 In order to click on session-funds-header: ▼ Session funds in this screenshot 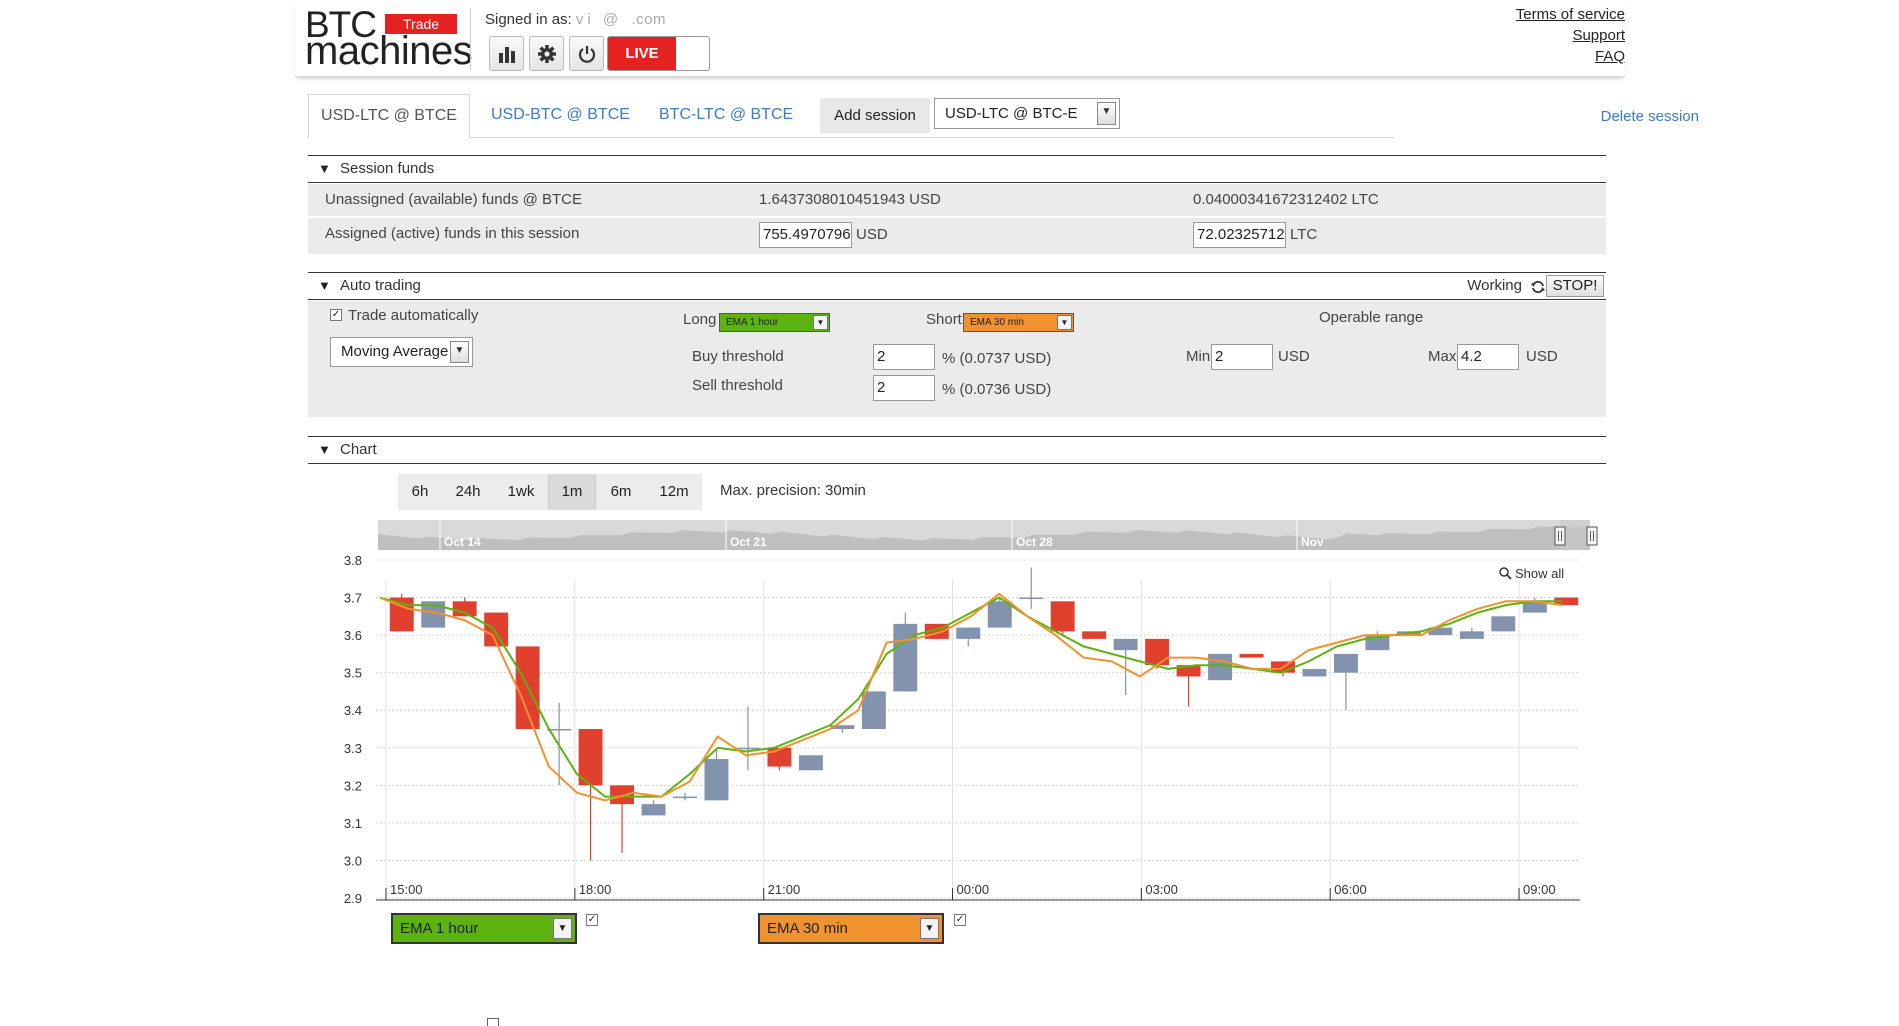, I will do `click(957, 169)`.